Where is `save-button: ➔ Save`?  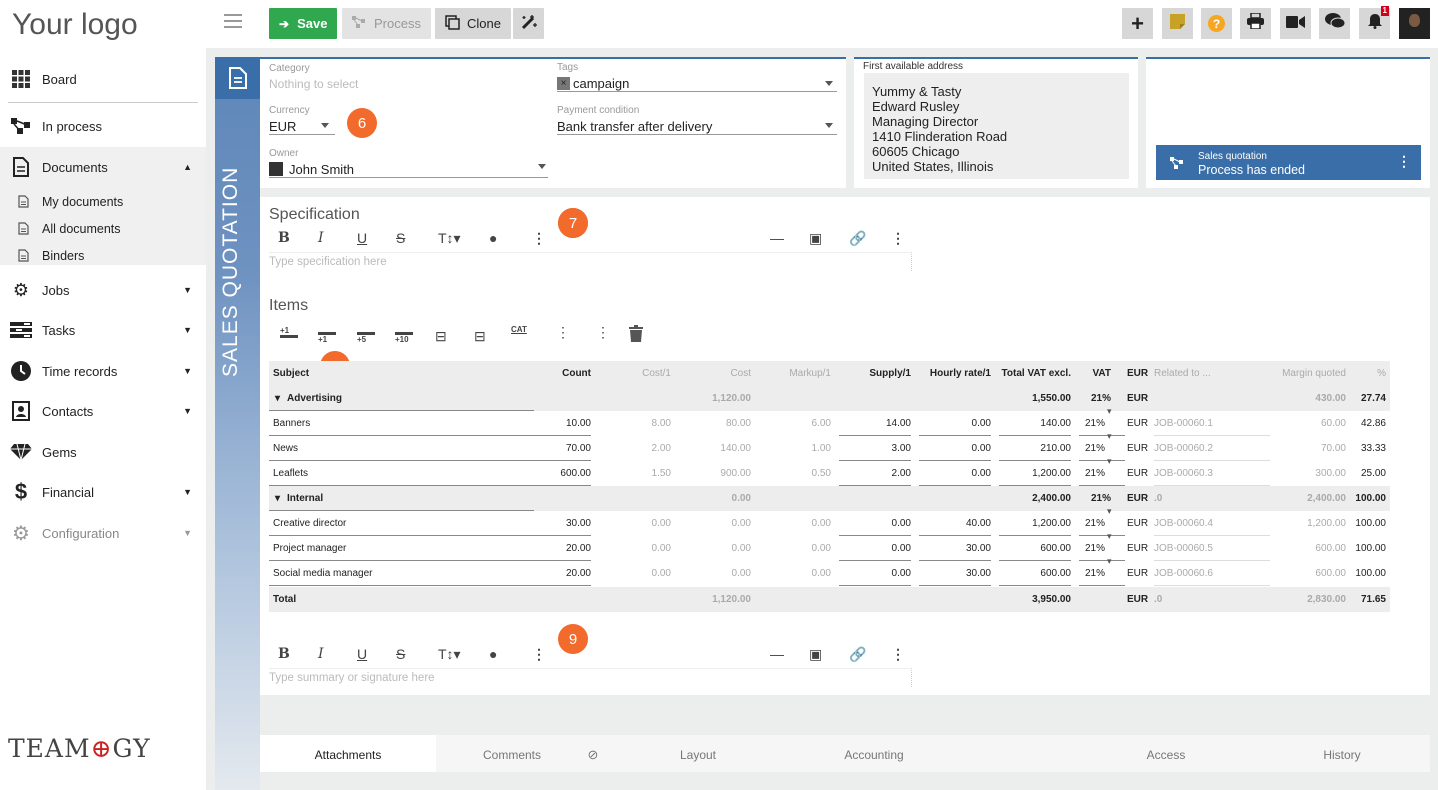
save-button: ➔ Save is located at coordinates (303, 23).